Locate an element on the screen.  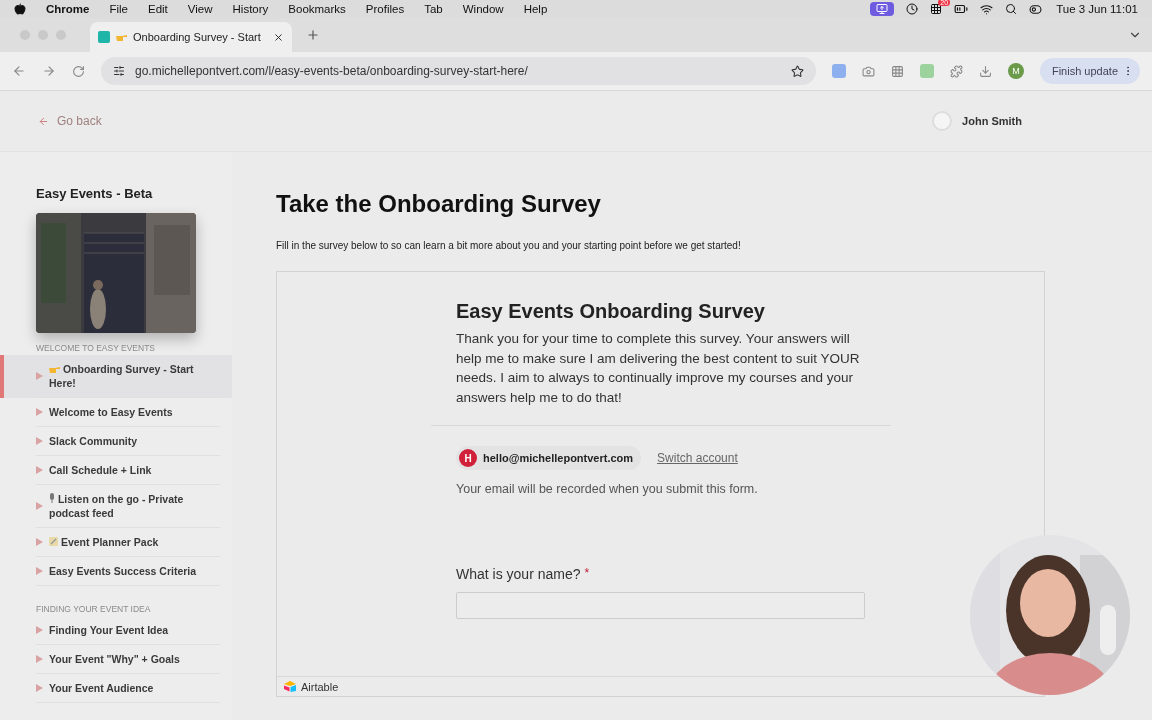
footer-brand: Airtable is located at coordinates (320, 686).